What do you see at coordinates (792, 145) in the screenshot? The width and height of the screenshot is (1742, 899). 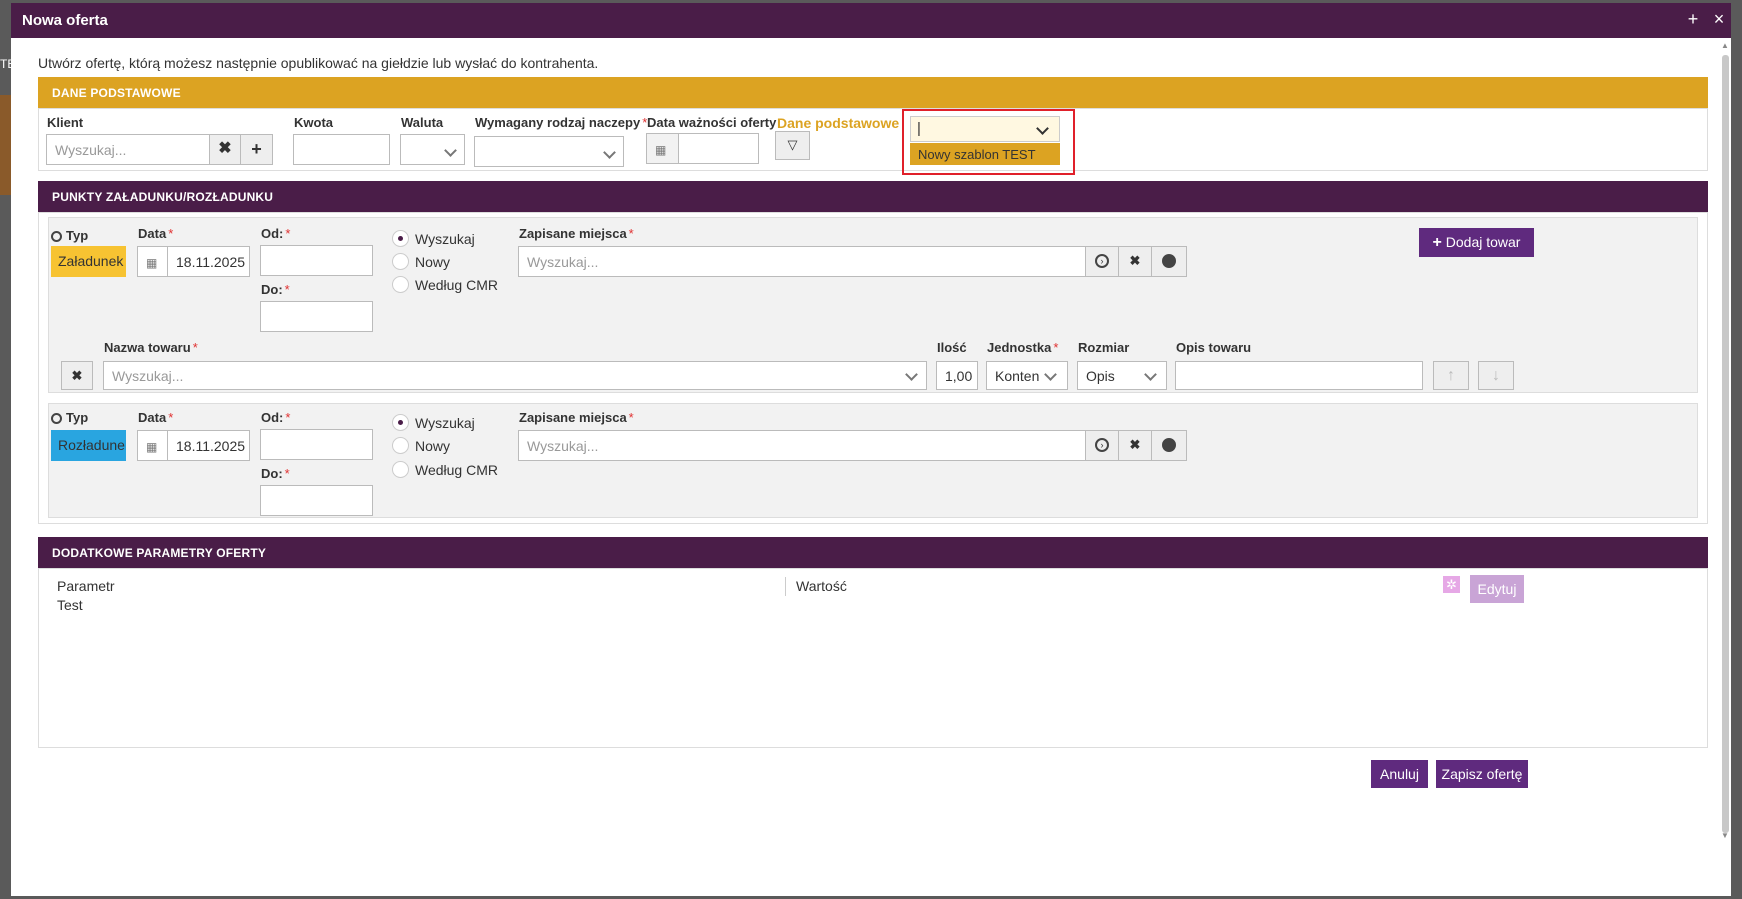 I see `filter-button: ▽` at bounding box center [792, 145].